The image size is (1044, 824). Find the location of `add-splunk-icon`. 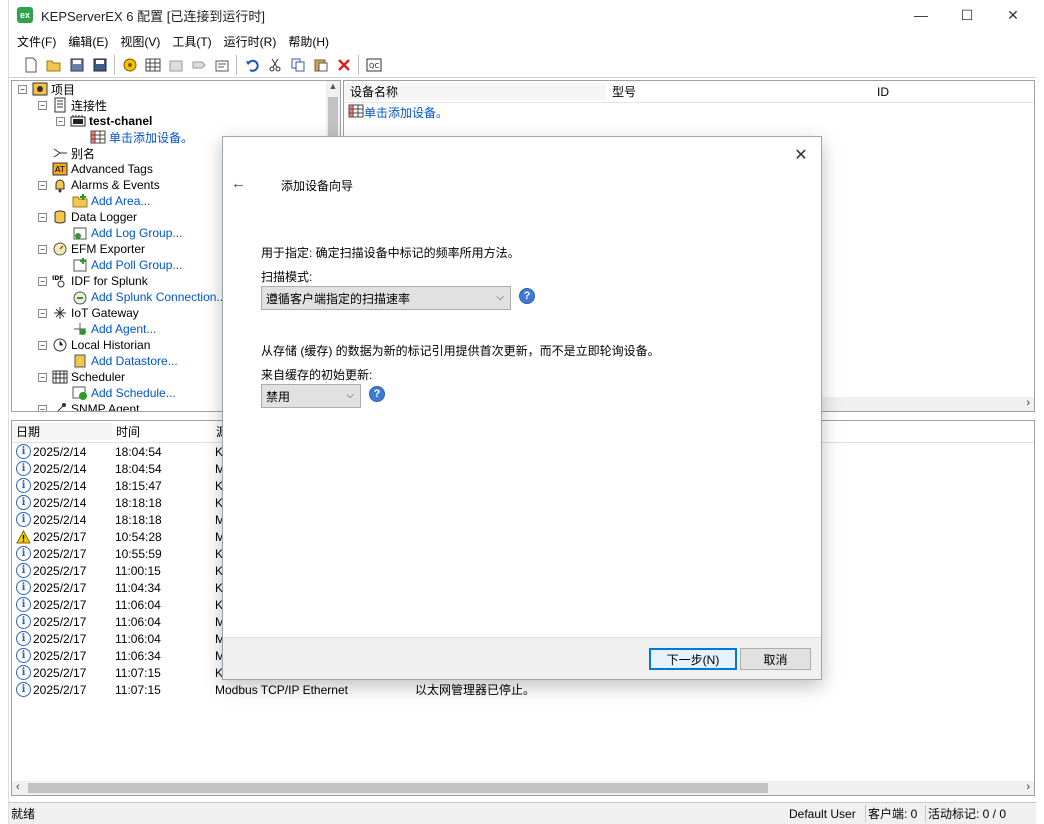

add-splunk-icon is located at coordinates (80, 297).